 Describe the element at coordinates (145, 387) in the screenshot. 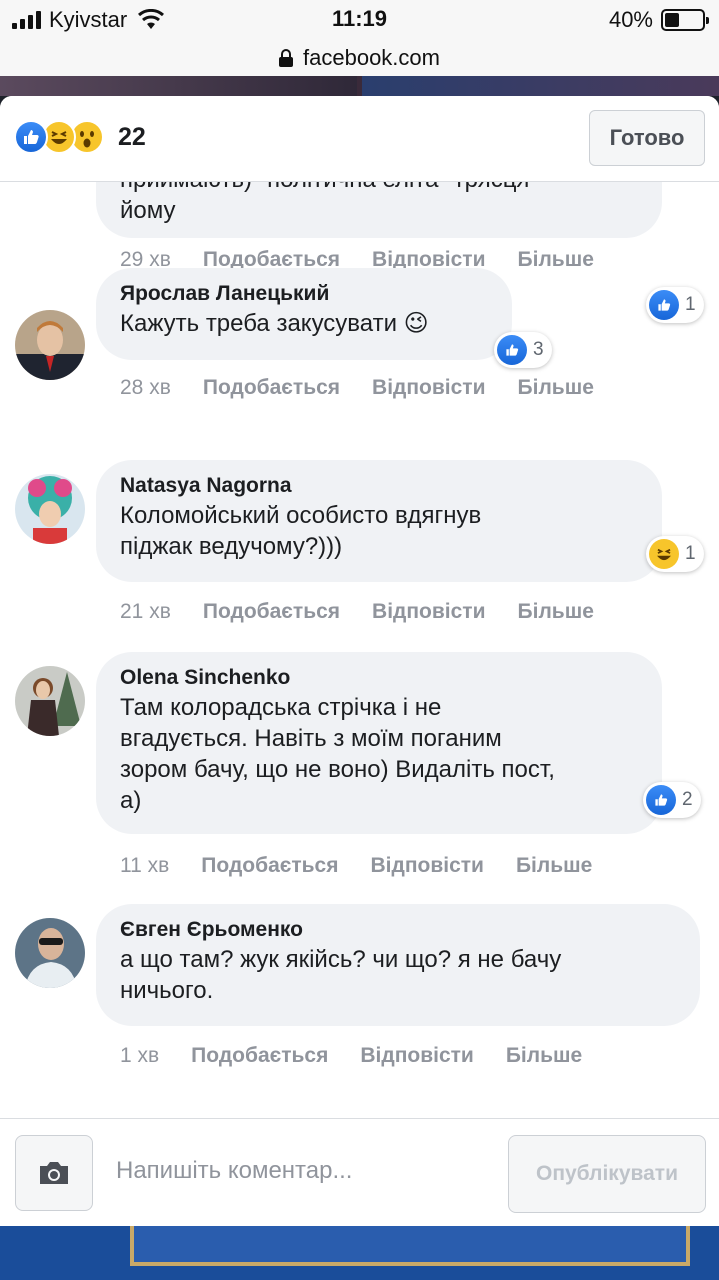

I see `comment-time: 28 хв` at that location.